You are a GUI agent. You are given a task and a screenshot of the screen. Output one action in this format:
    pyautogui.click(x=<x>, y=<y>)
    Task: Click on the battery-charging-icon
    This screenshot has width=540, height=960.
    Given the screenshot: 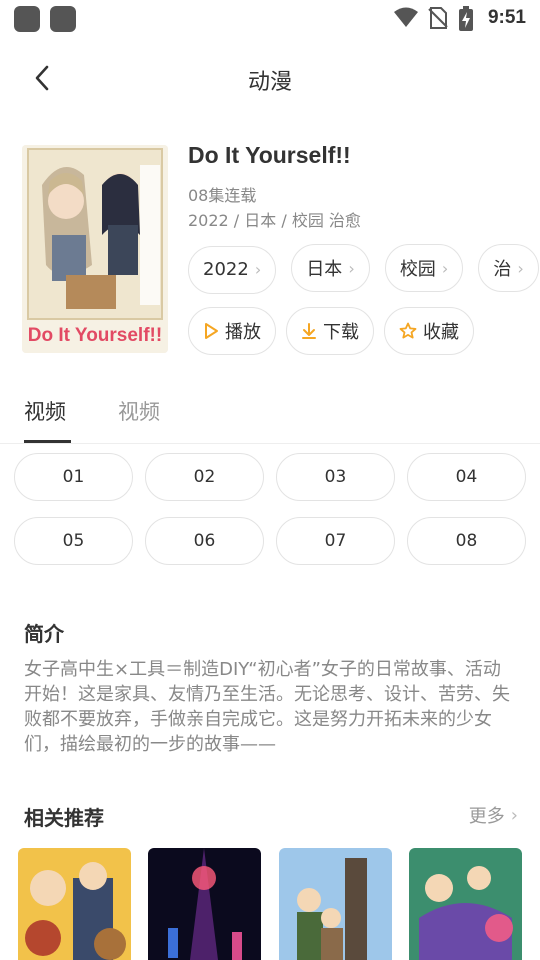 What is the action you would take?
    pyautogui.click(x=466, y=18)
    